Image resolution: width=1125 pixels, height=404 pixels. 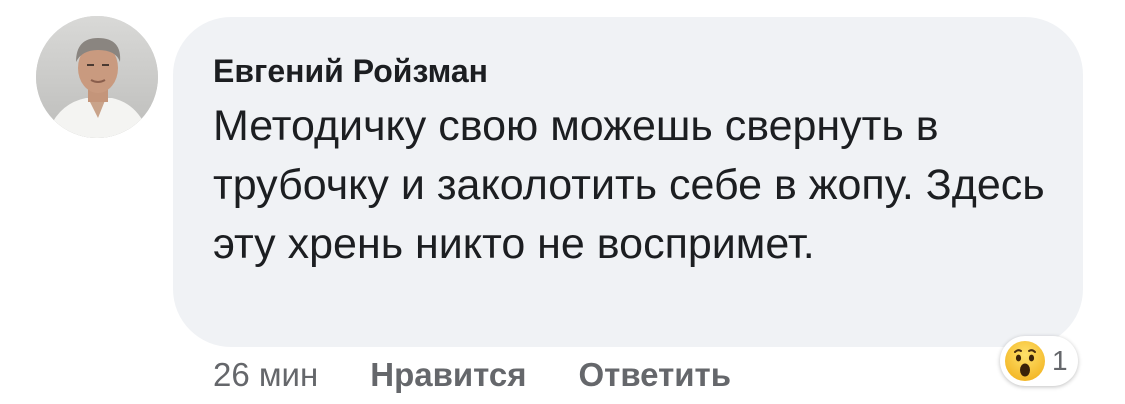 What do you see at coordinates (265, 375) in the screenshot?
I see `comment-timestamp: 26 мин` at bounding box center [265, 375].